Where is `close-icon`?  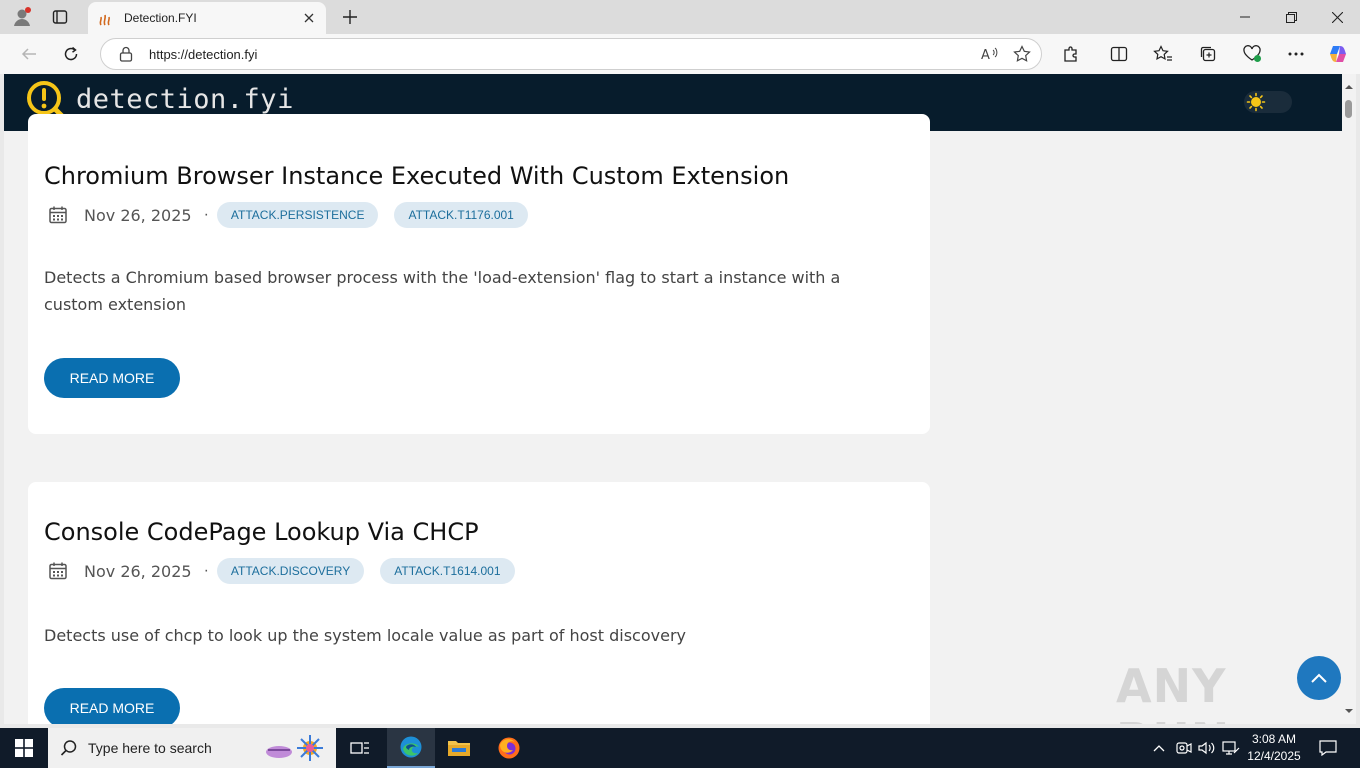 close-icon is located at coordinates (1337, 17).